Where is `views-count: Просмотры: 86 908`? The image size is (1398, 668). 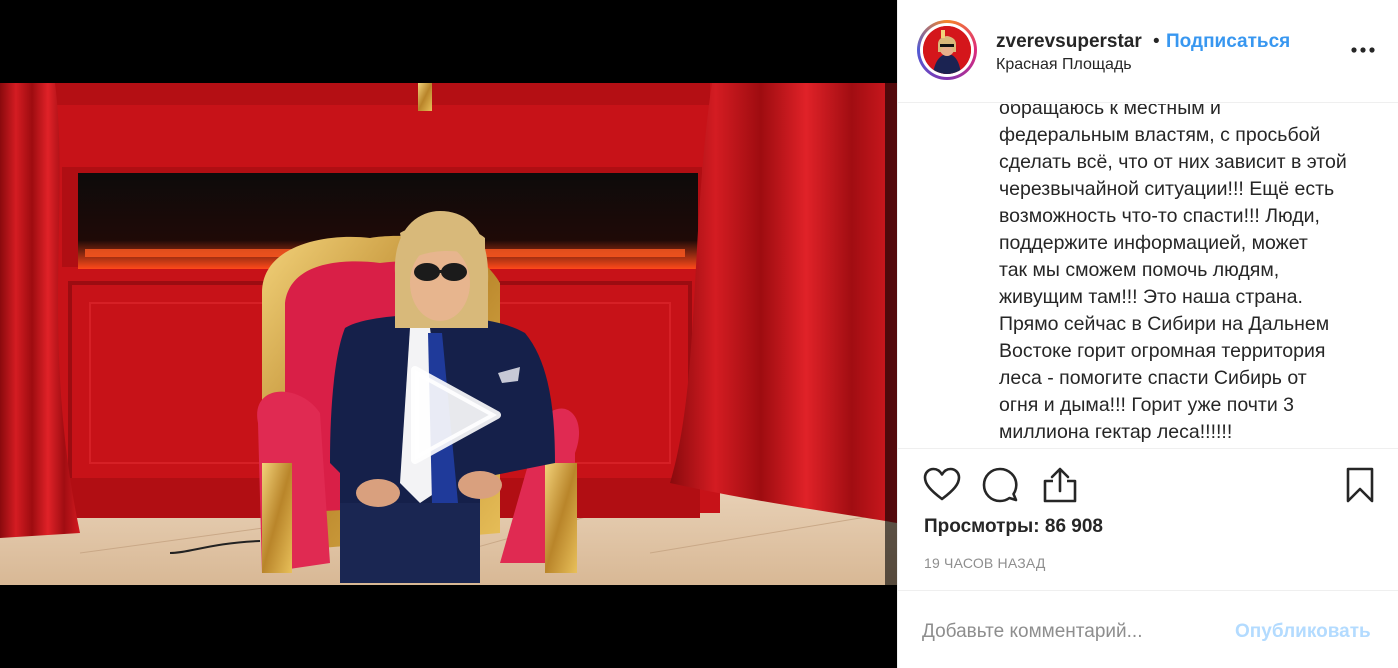
views-count: Просмотры: 86 908 is located at coordinates (1013, 527).